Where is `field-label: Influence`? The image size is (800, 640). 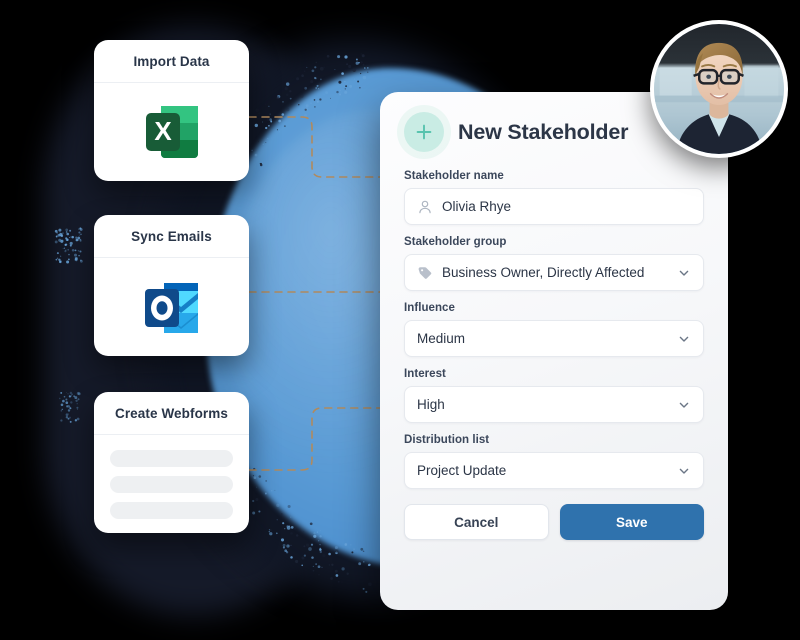 field-label: Influence is located at coordinates (429, 308).